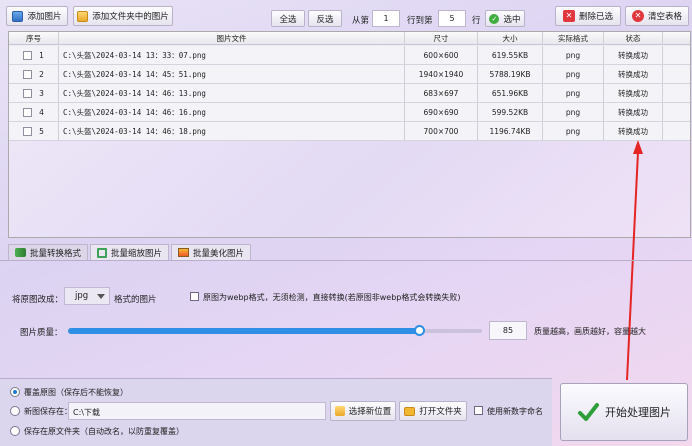 This screenshot has width=692, height=446. I want to click on tab-batch-beautify: 批量美化图片, so click(211, 252).